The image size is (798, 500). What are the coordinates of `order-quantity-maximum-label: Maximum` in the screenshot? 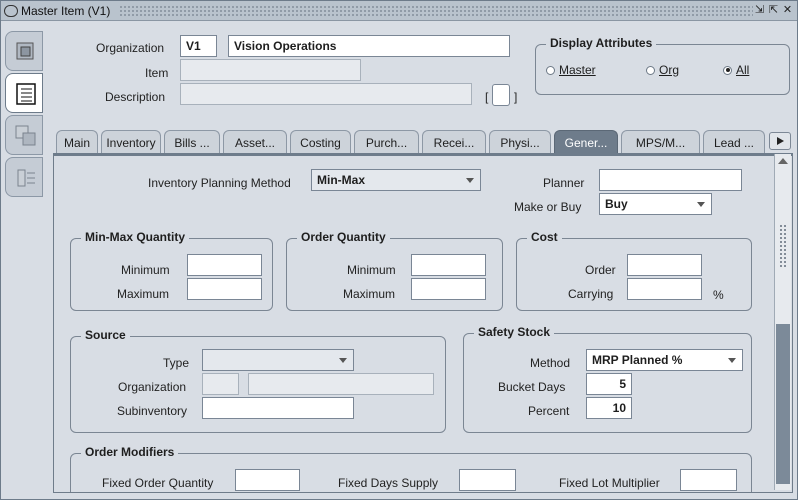 It's located at (369, 294).